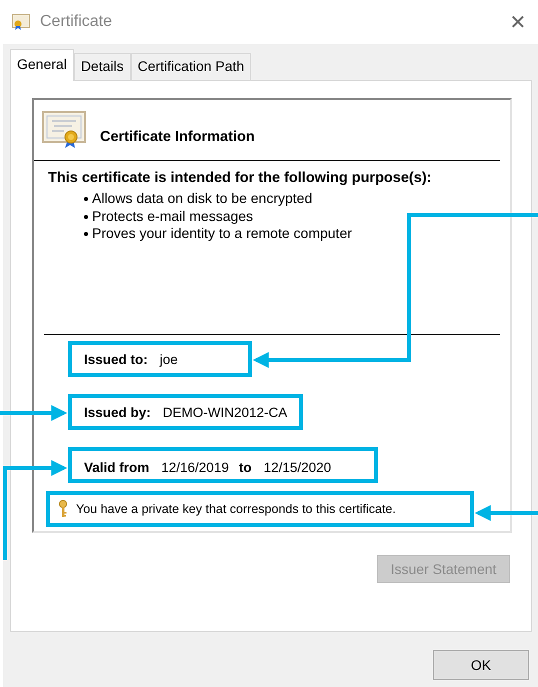  What do you see at coordinates (222, 233) in the screenshot?
I see `purpose-item: Proves your identity to a remote computer` at bounding box center [222, 233].